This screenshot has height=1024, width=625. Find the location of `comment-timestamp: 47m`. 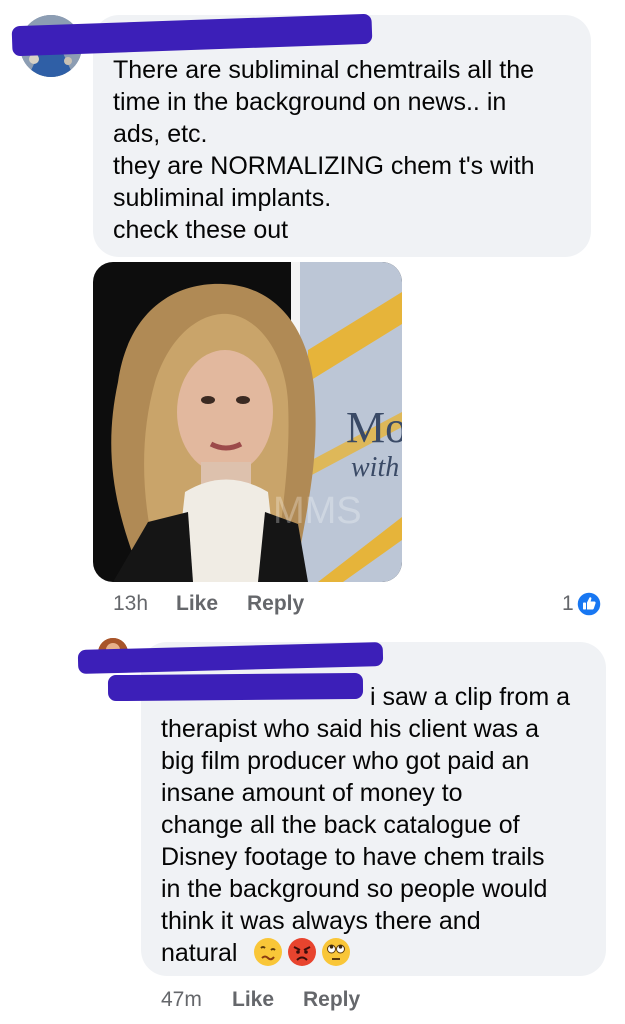

comment-timestamp: 47m is located at coordinates (181, 1000).